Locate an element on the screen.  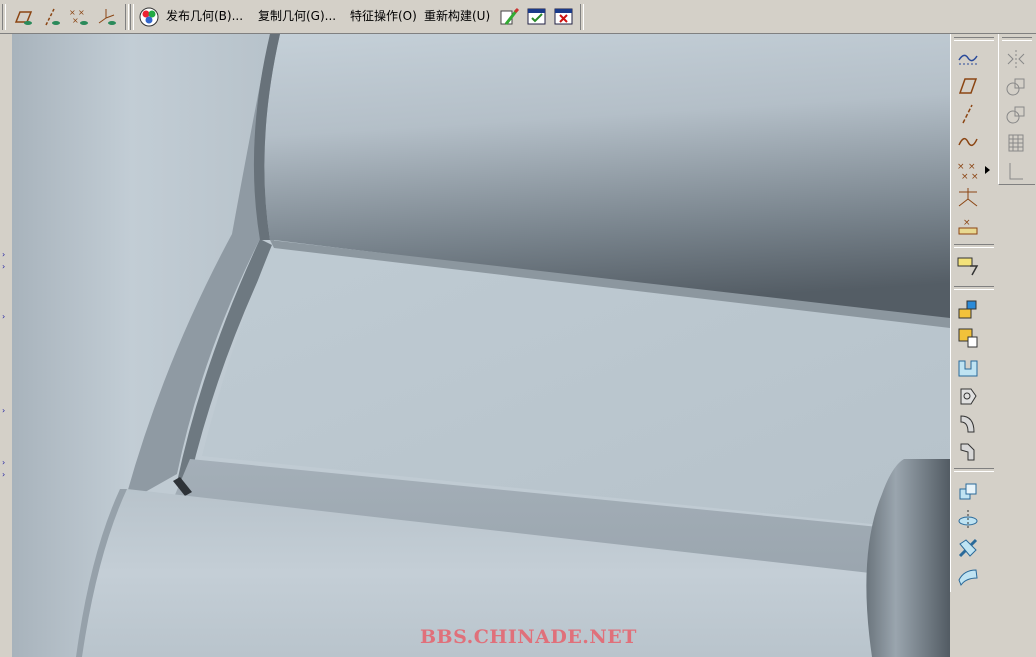
flyout-arrow-icon is located at coordinates (988, 170).